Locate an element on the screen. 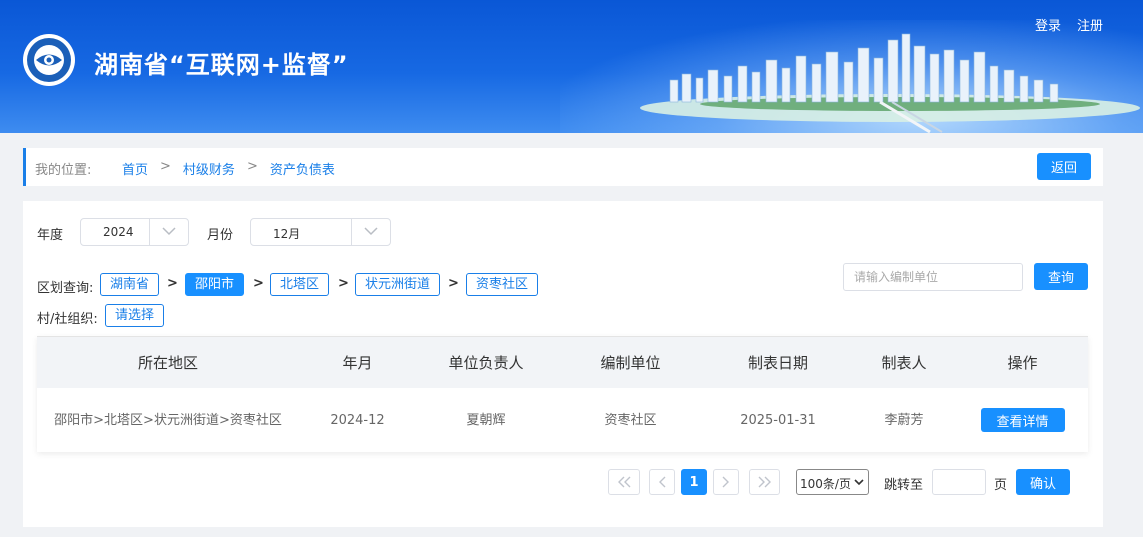 This screenshot has width=1143, height=537. login-link: 登录 is located at coordinates (1048, 24).